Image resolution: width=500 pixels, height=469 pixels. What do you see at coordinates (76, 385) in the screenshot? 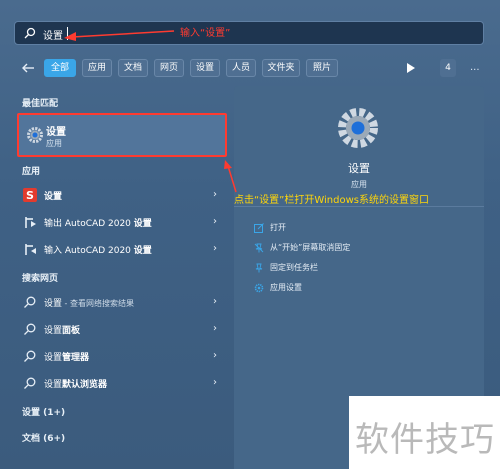
I see `web-result-label: 设置默认浏览器` at bounding box center [76, 385].